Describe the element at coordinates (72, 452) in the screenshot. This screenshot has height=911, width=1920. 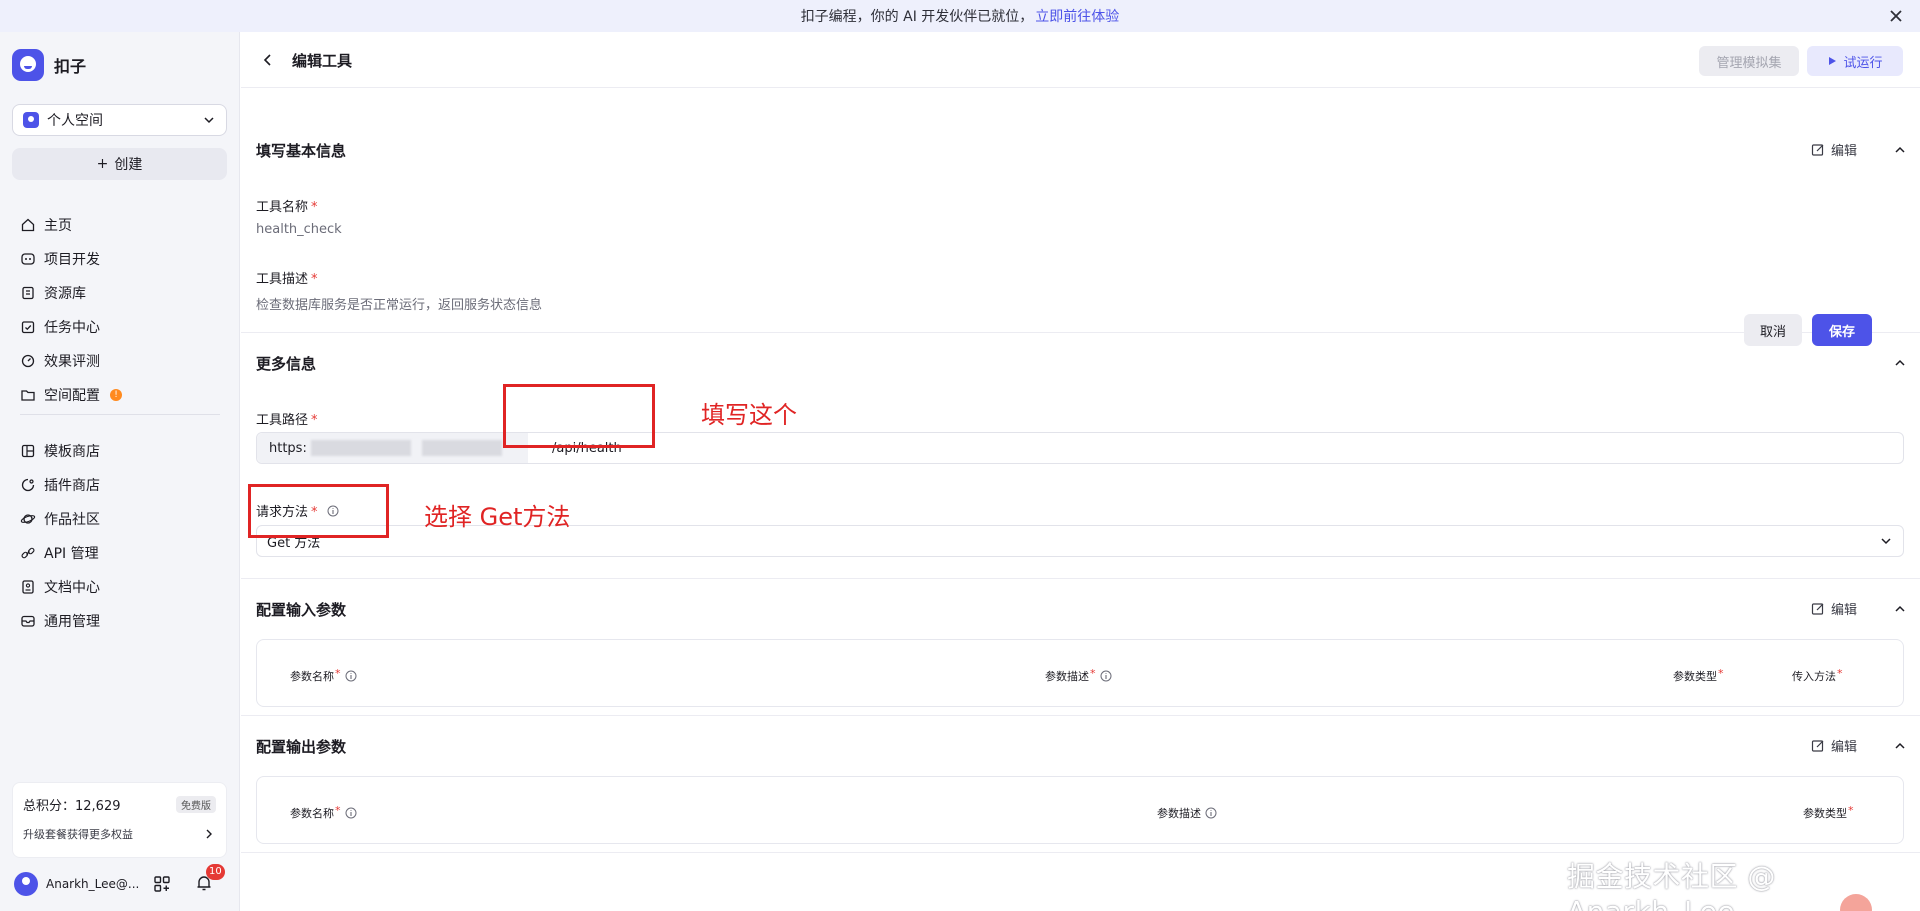
I see `sidebar-item-label: 模板商店` at that location.